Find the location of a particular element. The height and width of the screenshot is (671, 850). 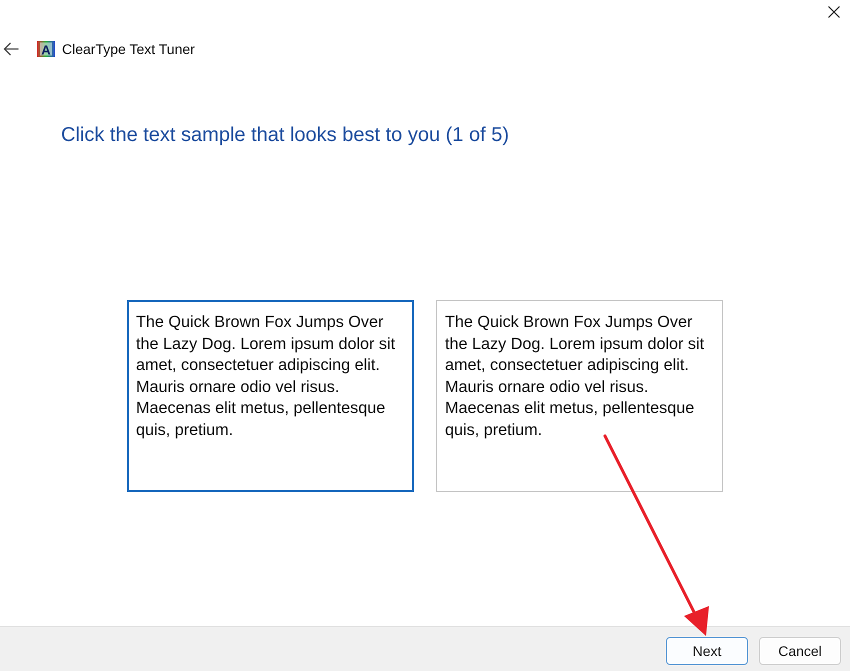

close-icon is located at coordinates (834, 12).